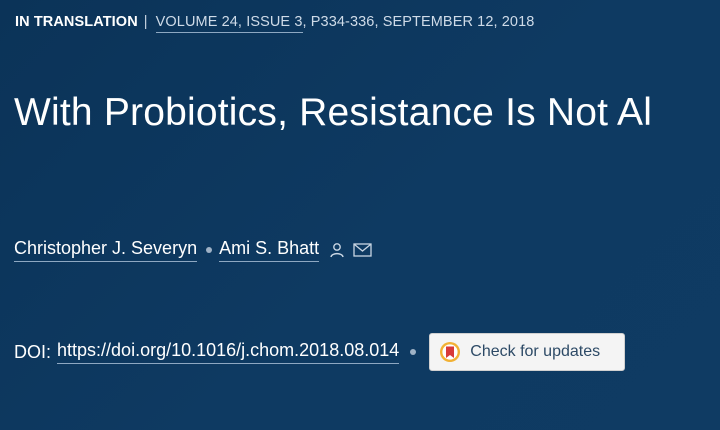 The image size is (720, 430). Describe the element at coordinates (362, 250) in the screenshot. I see `mail-icon` at that location.